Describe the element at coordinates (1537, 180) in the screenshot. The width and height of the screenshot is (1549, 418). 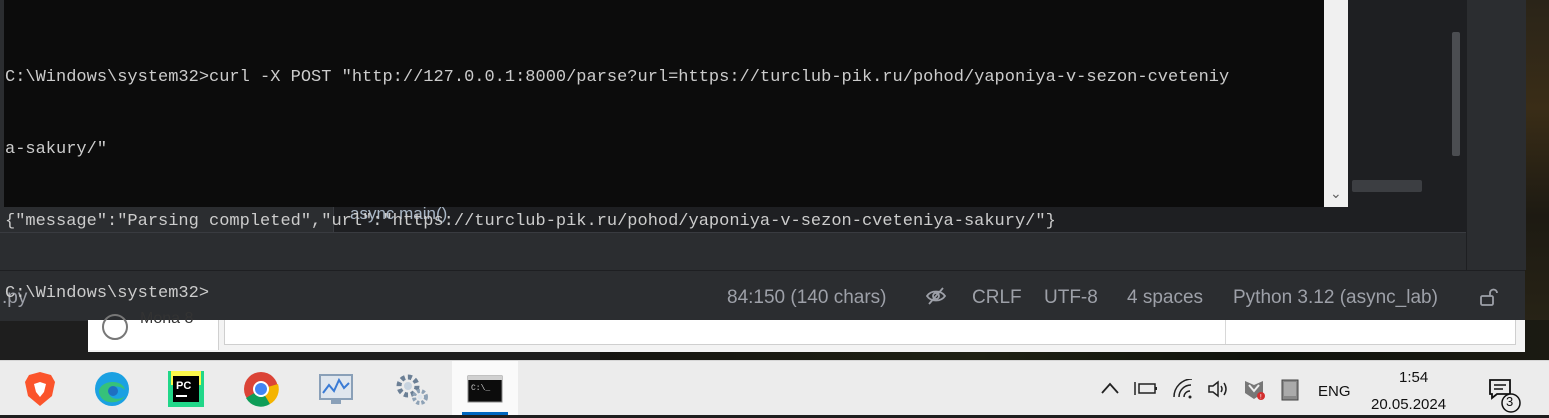
I see `desktop-wallpaper` at that location.